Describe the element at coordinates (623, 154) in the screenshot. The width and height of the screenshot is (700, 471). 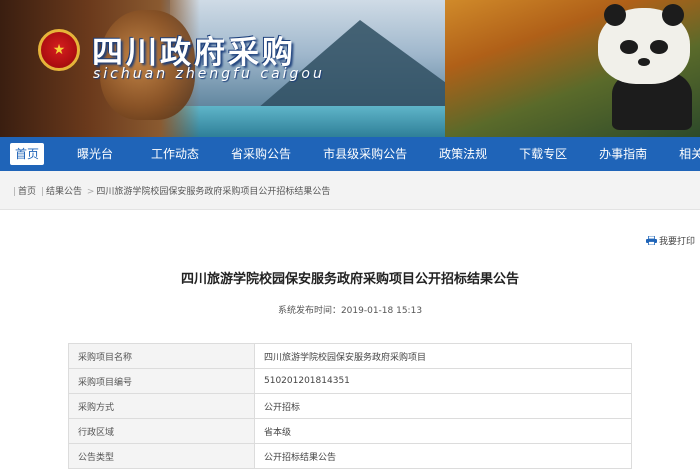
I see `nav-item-guide: 办事指南` at that location.